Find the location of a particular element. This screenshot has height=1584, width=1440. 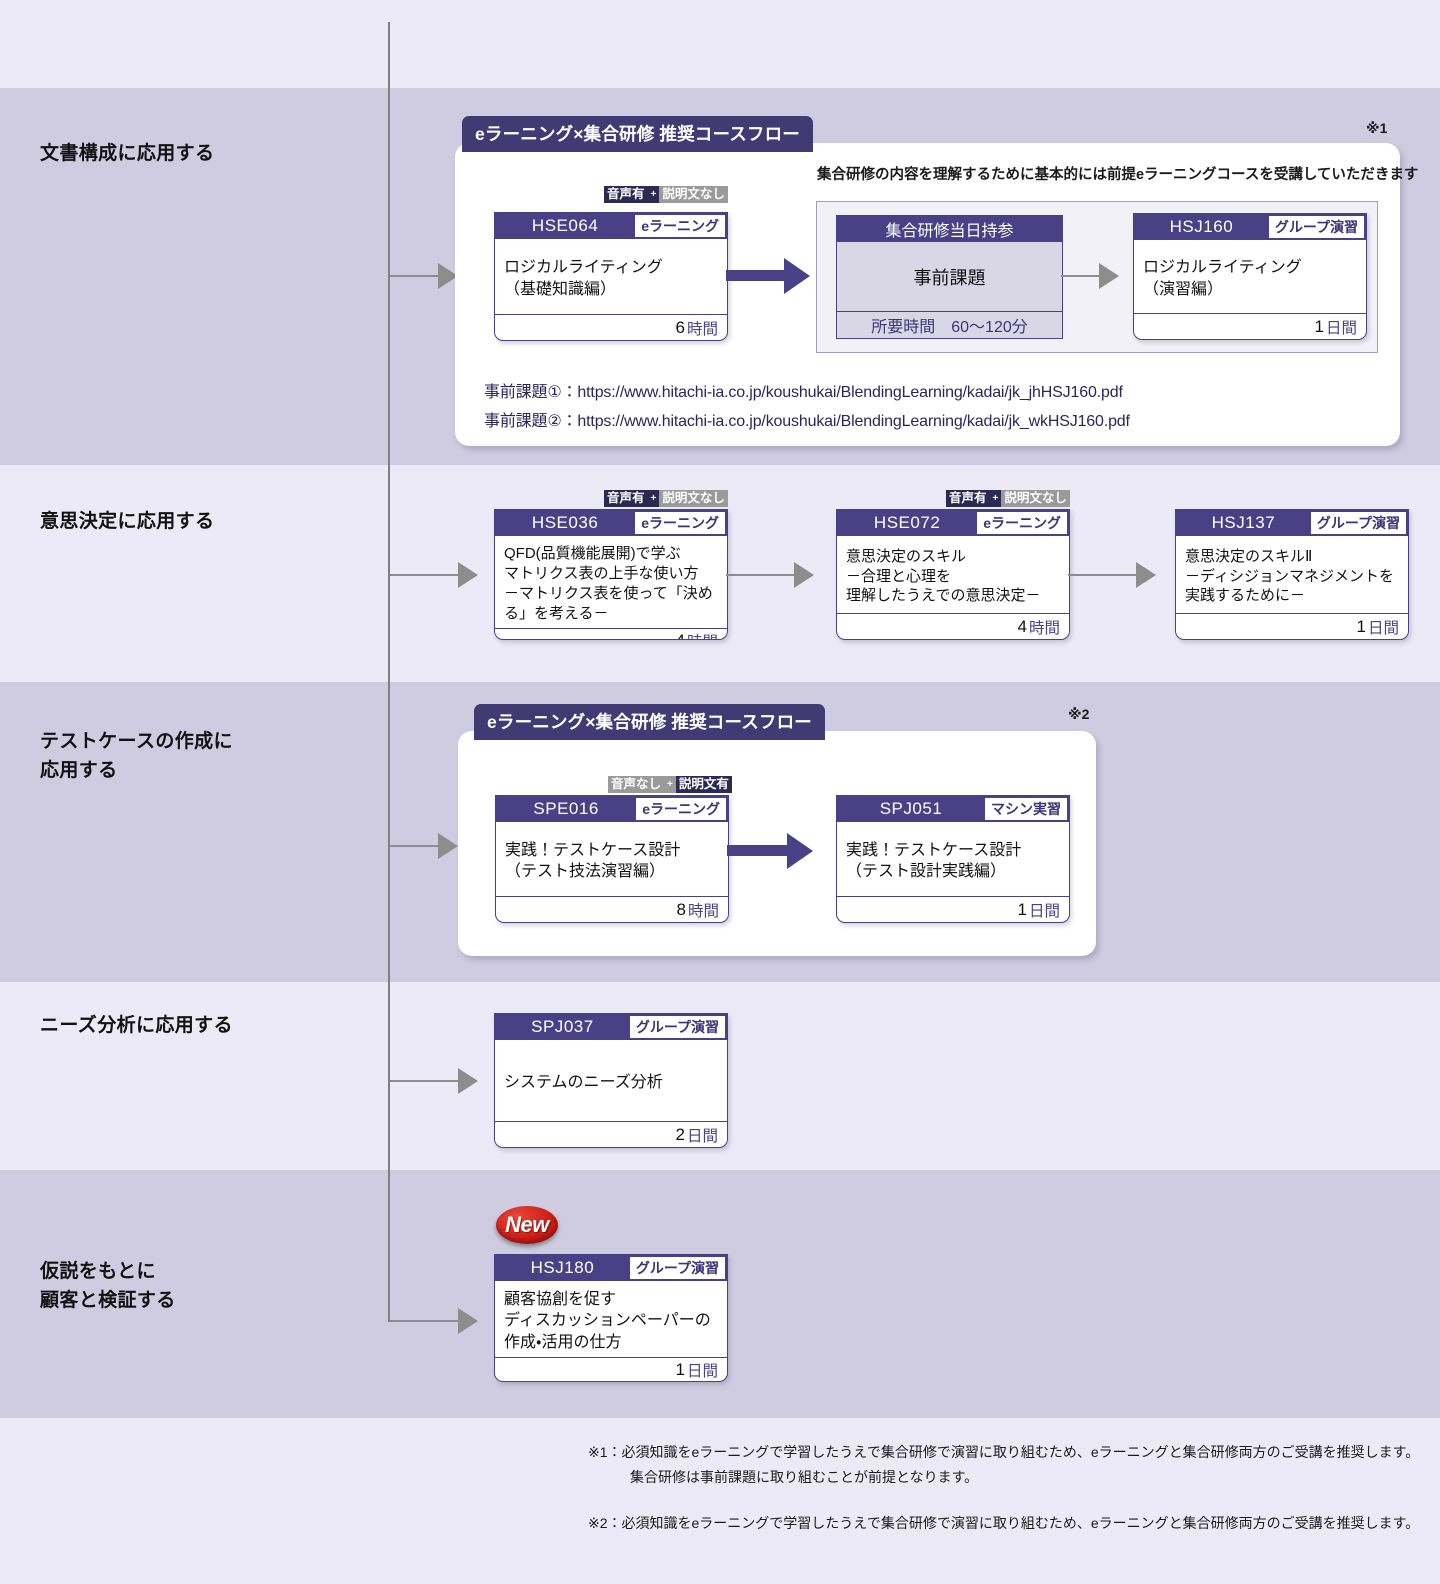

connector-arrow-row5 is located at coordinates (468, 1321).